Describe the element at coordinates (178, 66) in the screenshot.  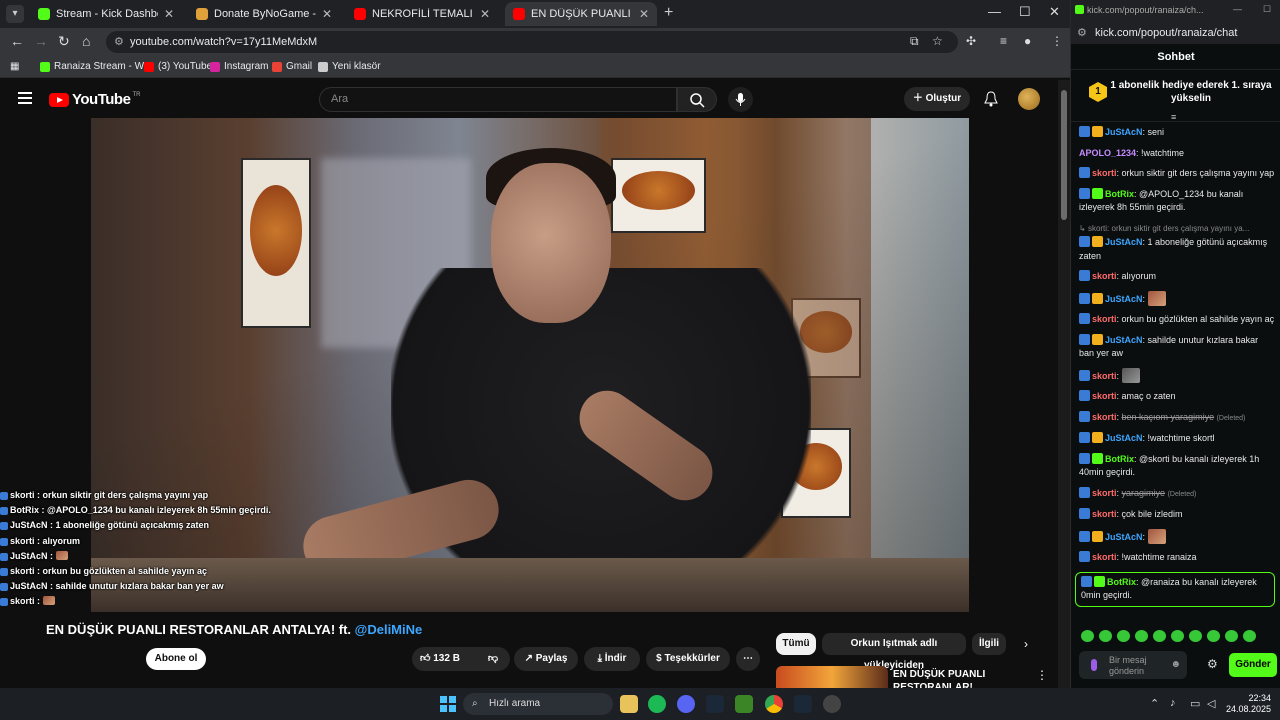
I see `bookmark-item: (3) YouTube` at that location.